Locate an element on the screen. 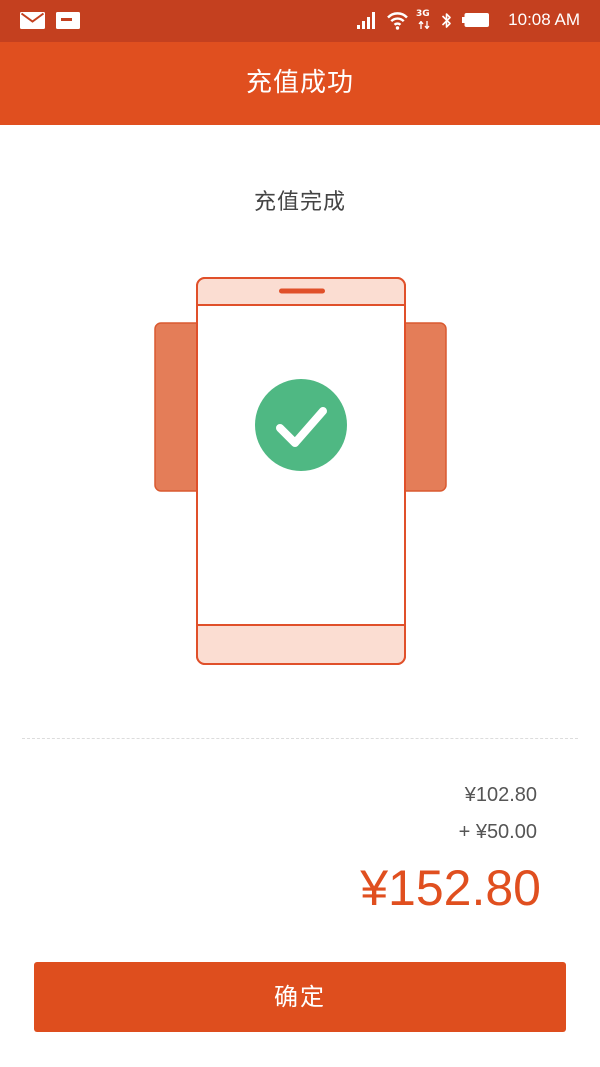  confirm-button: 确定 is located at coordinates (300, 997).